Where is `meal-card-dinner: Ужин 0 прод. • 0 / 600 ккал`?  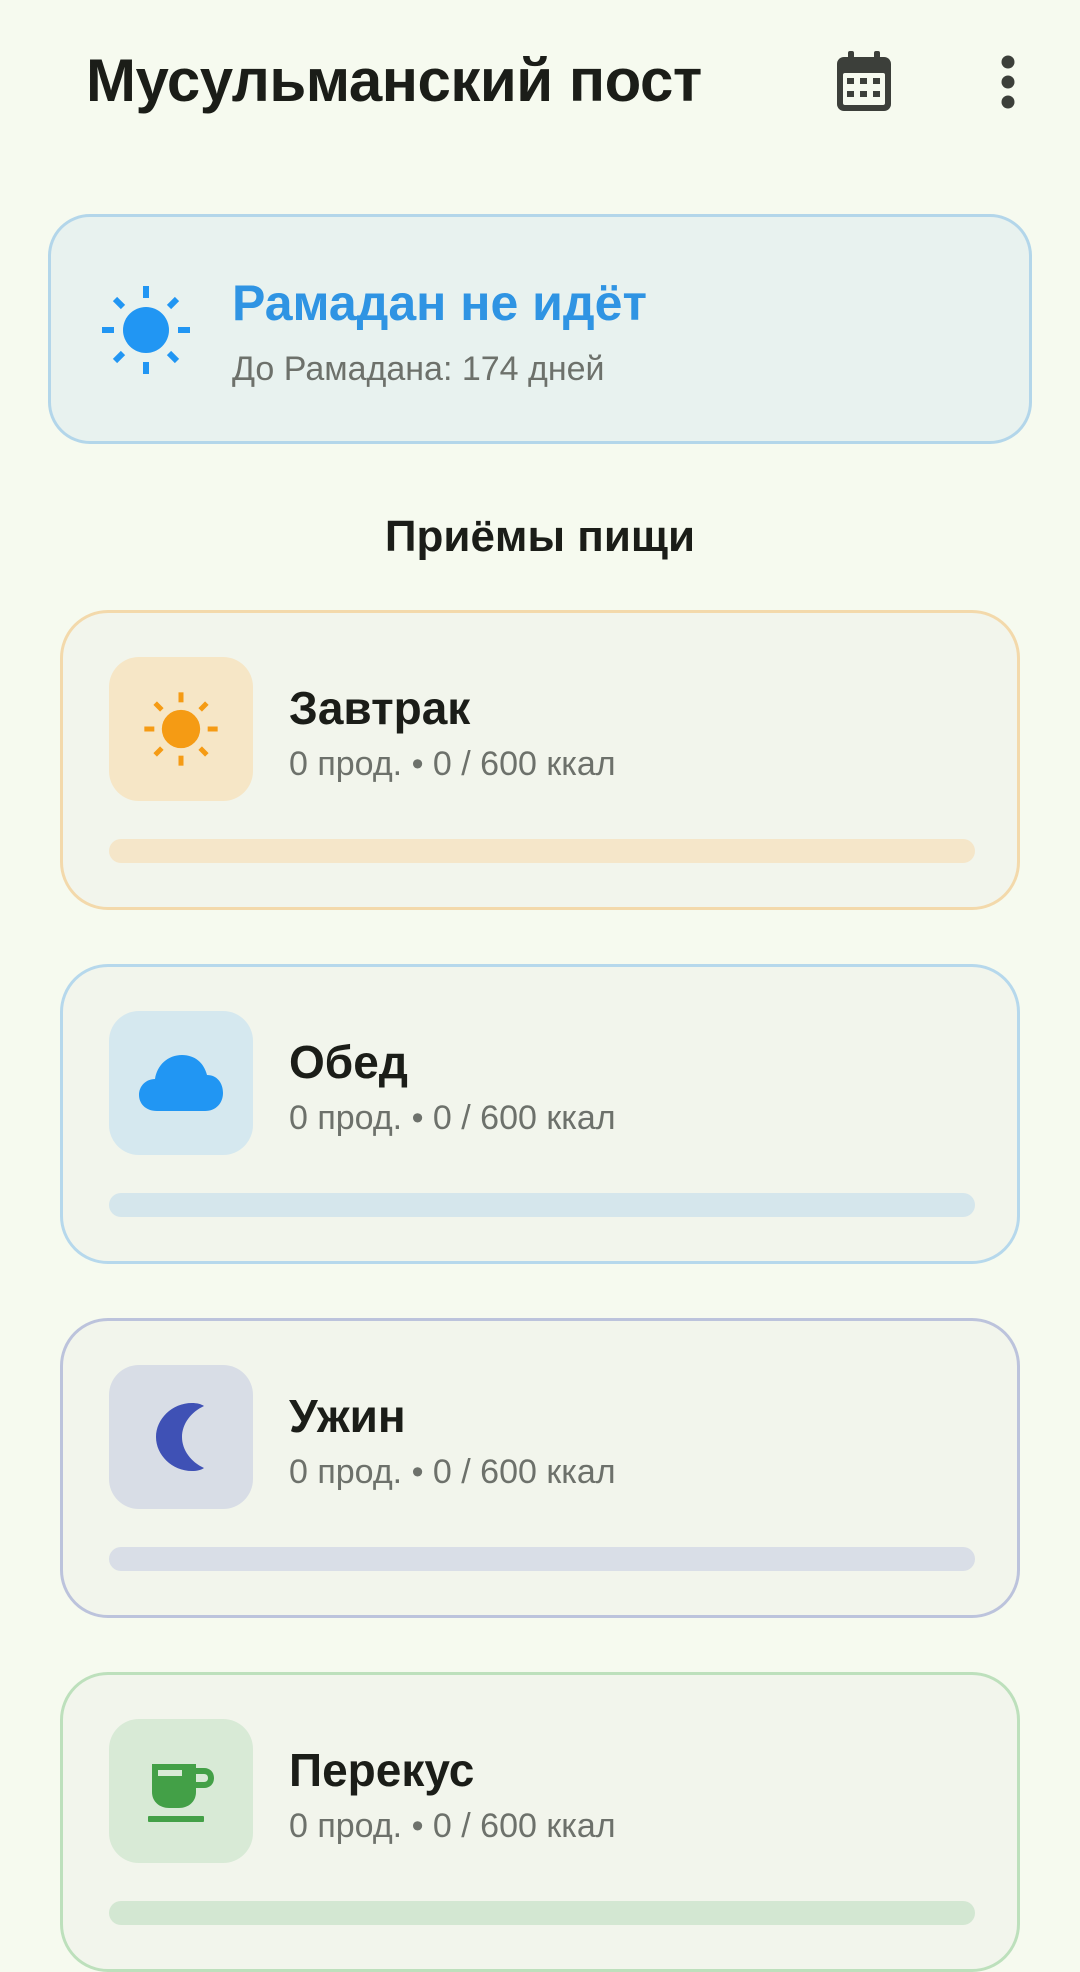
meal-card-dinner: Ужин 0 прод. • 0 / 600 ккал is located at coordinates (540, 1468).